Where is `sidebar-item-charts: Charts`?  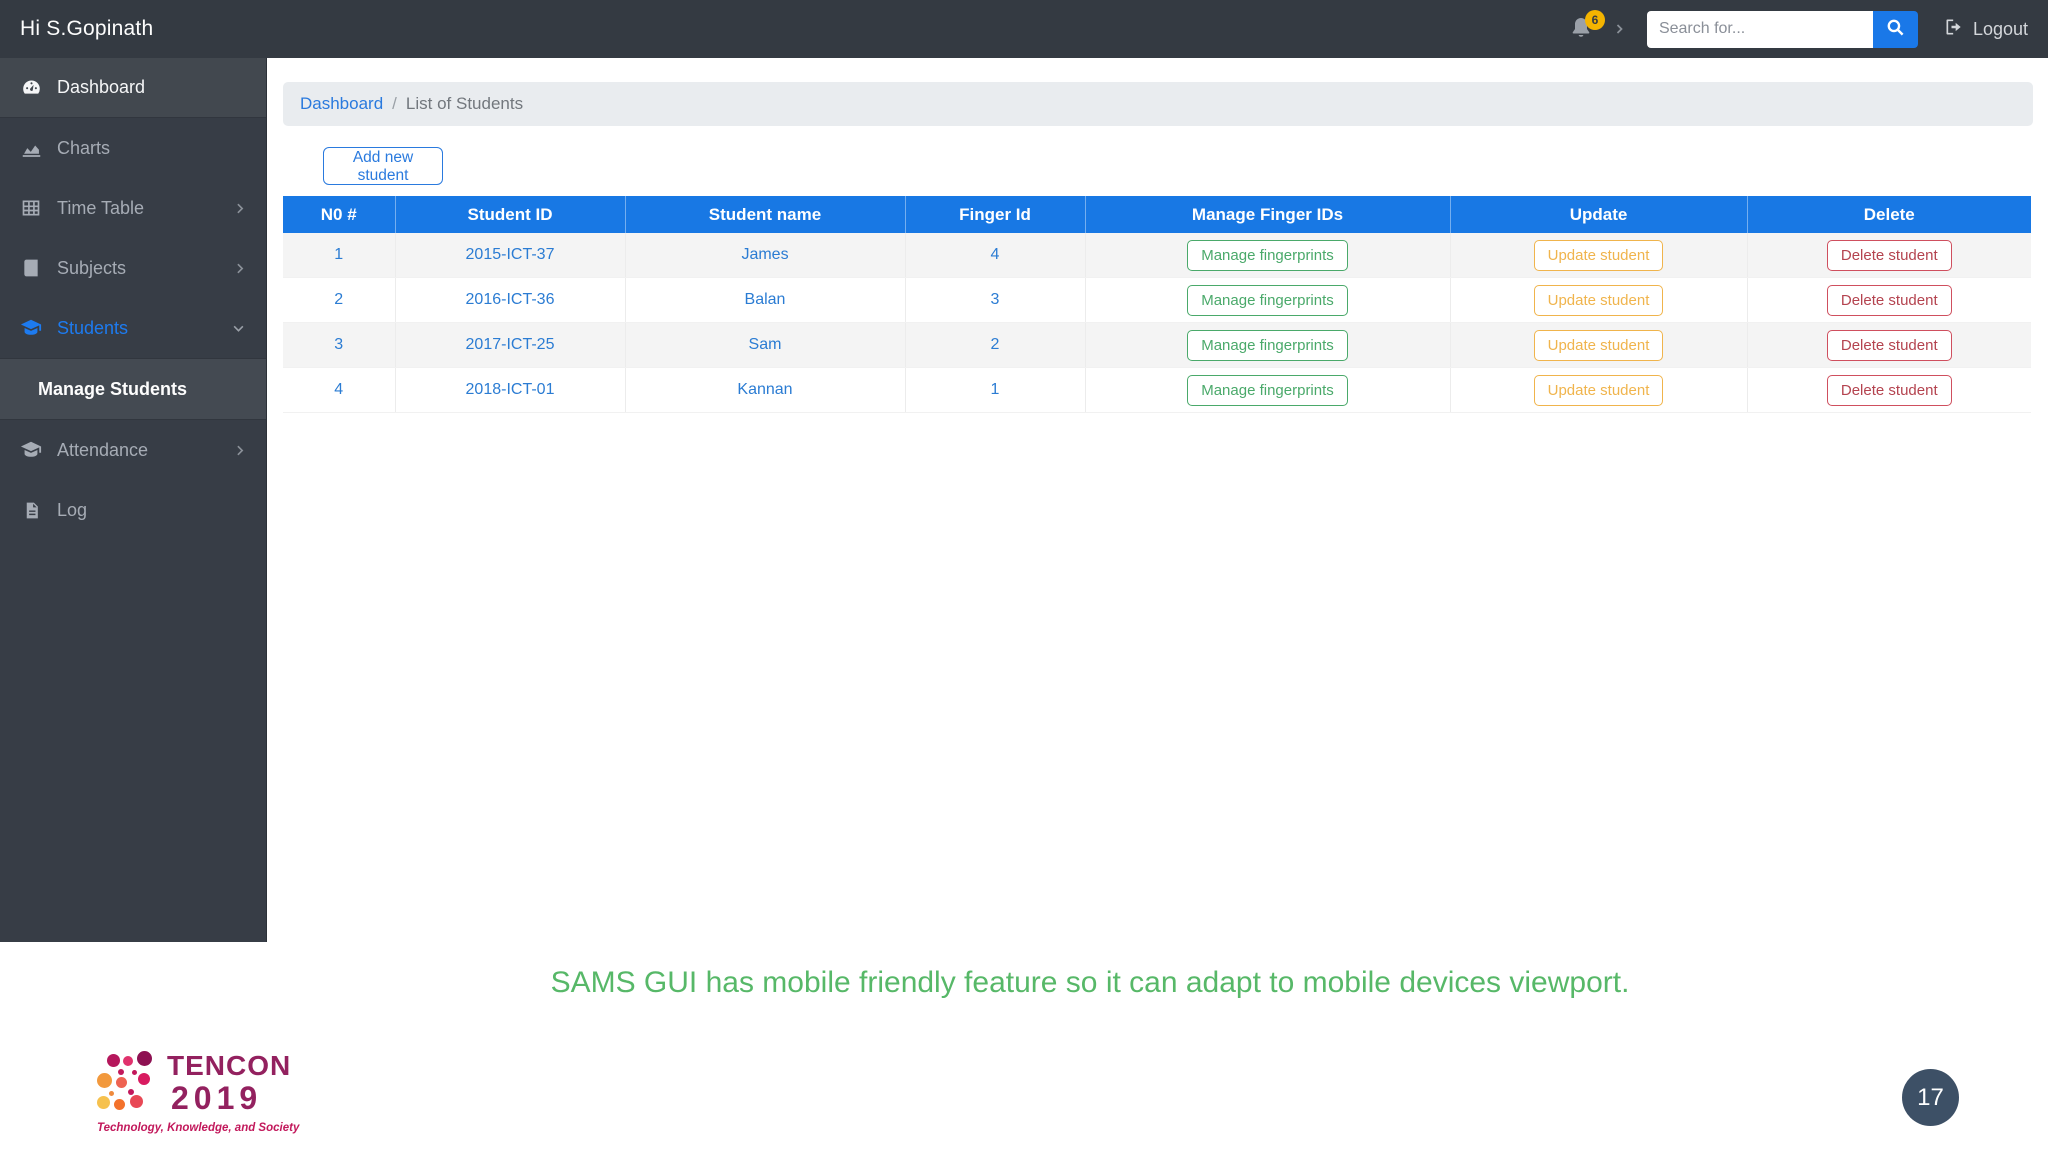
sidebar-item-charts: Charts is located at coordinates (133, 148).